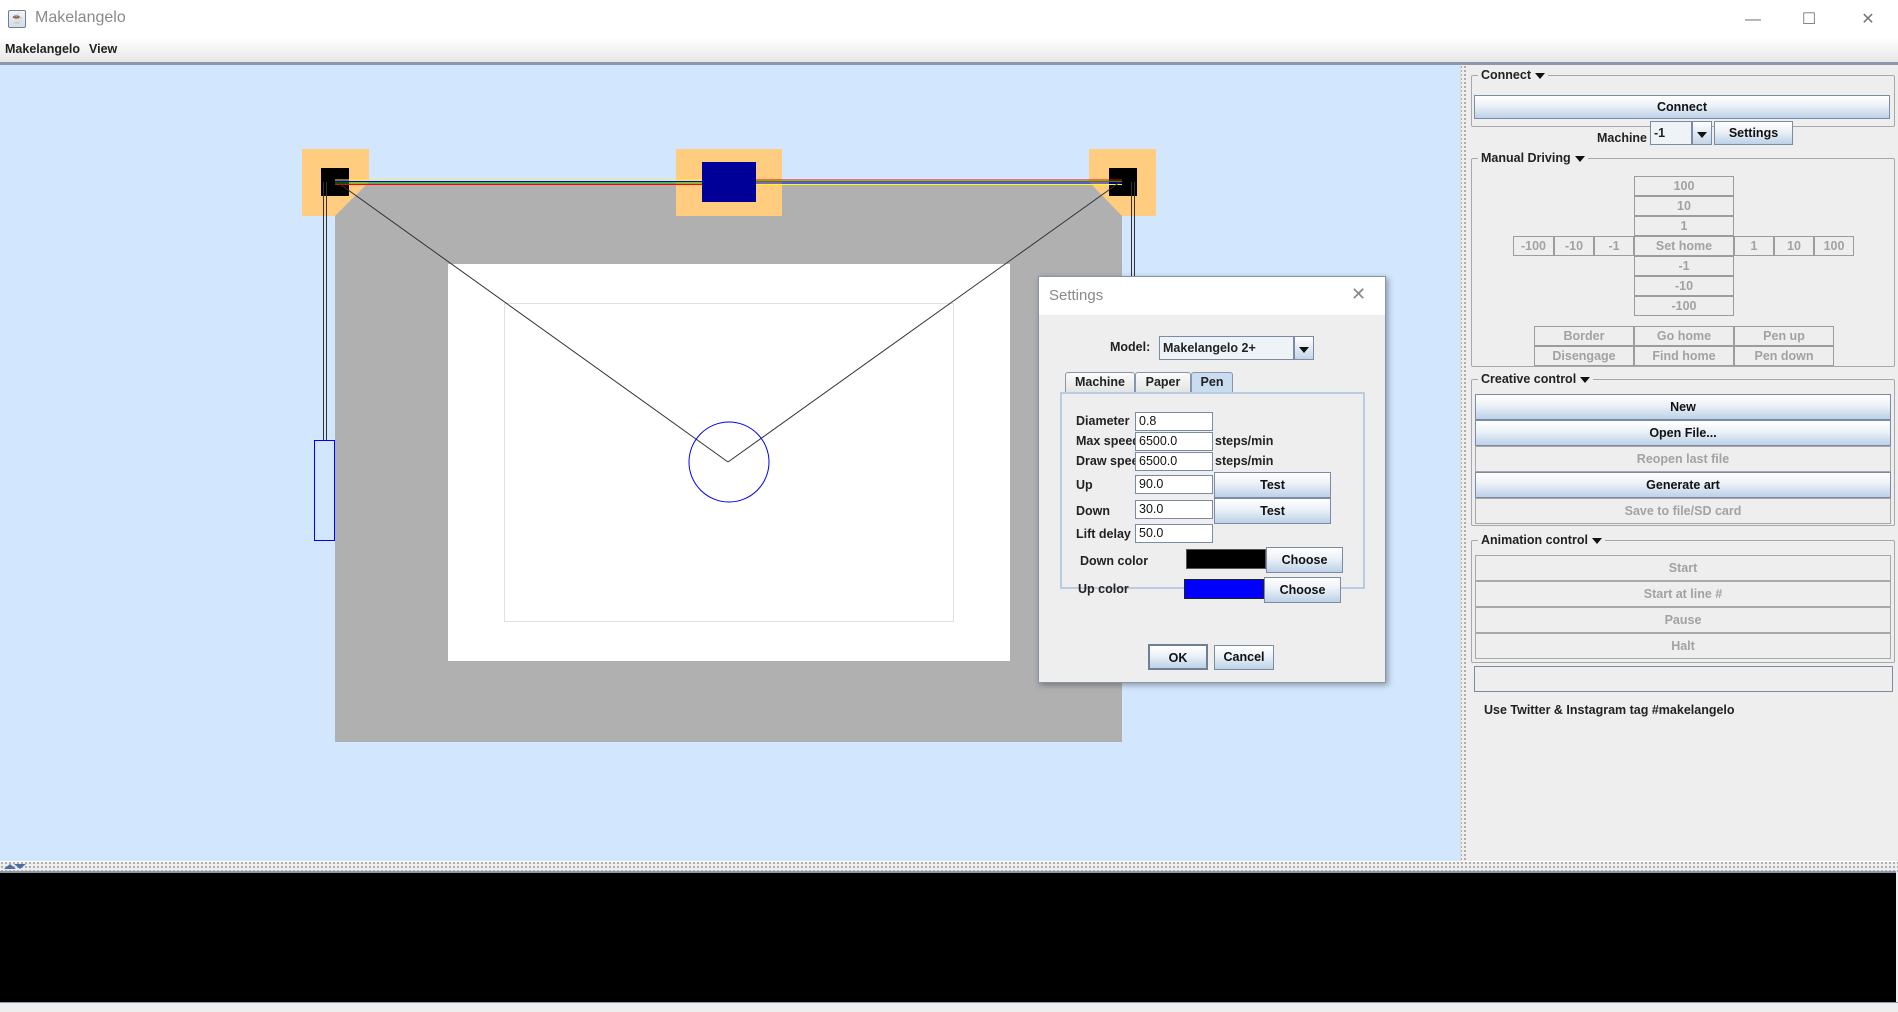 This screenshot has width=1898, height=1012. Describe the element at coordinates (1834, 246) in the screenshot. I see `jog-x-plus-100: 100` at that location.